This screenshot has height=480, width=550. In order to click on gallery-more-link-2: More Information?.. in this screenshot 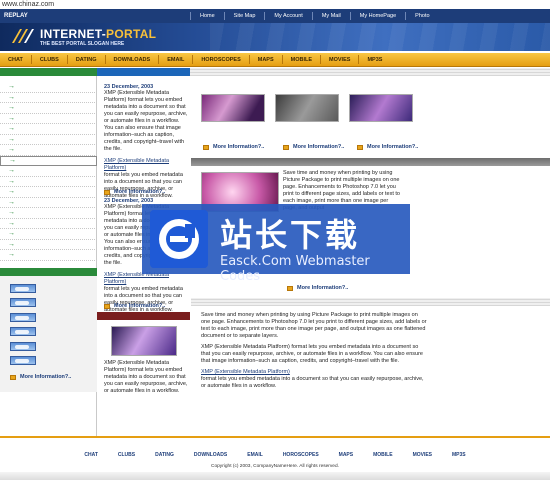, I will do `click(313, 147)`.